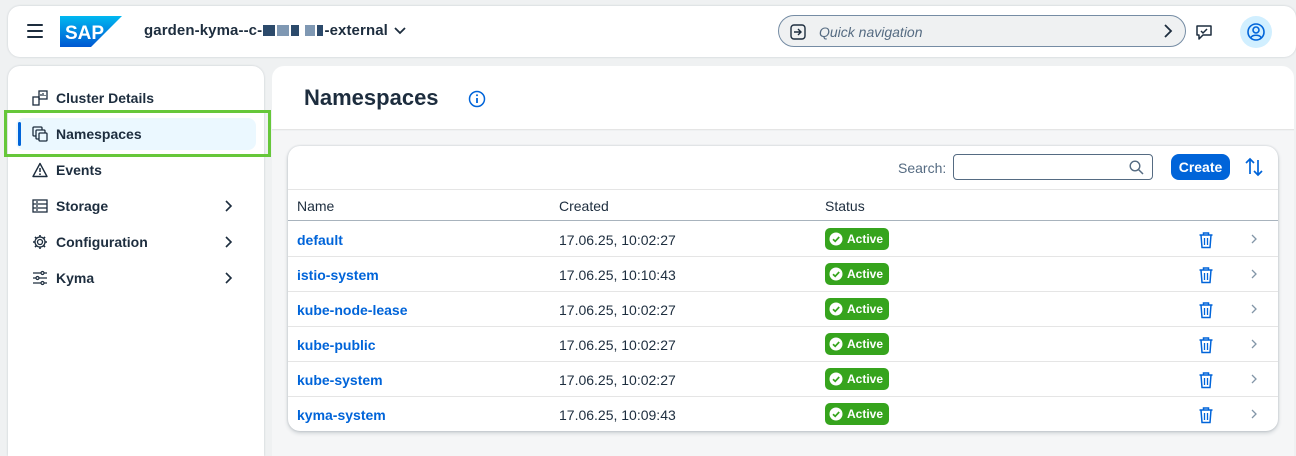 This screenshot has width=1296, height=456. What do you see at coordinates (352, 310) in the screenshot?
I see `namespace-name-link: kube-node-lease` at bounding box center [352, 310].